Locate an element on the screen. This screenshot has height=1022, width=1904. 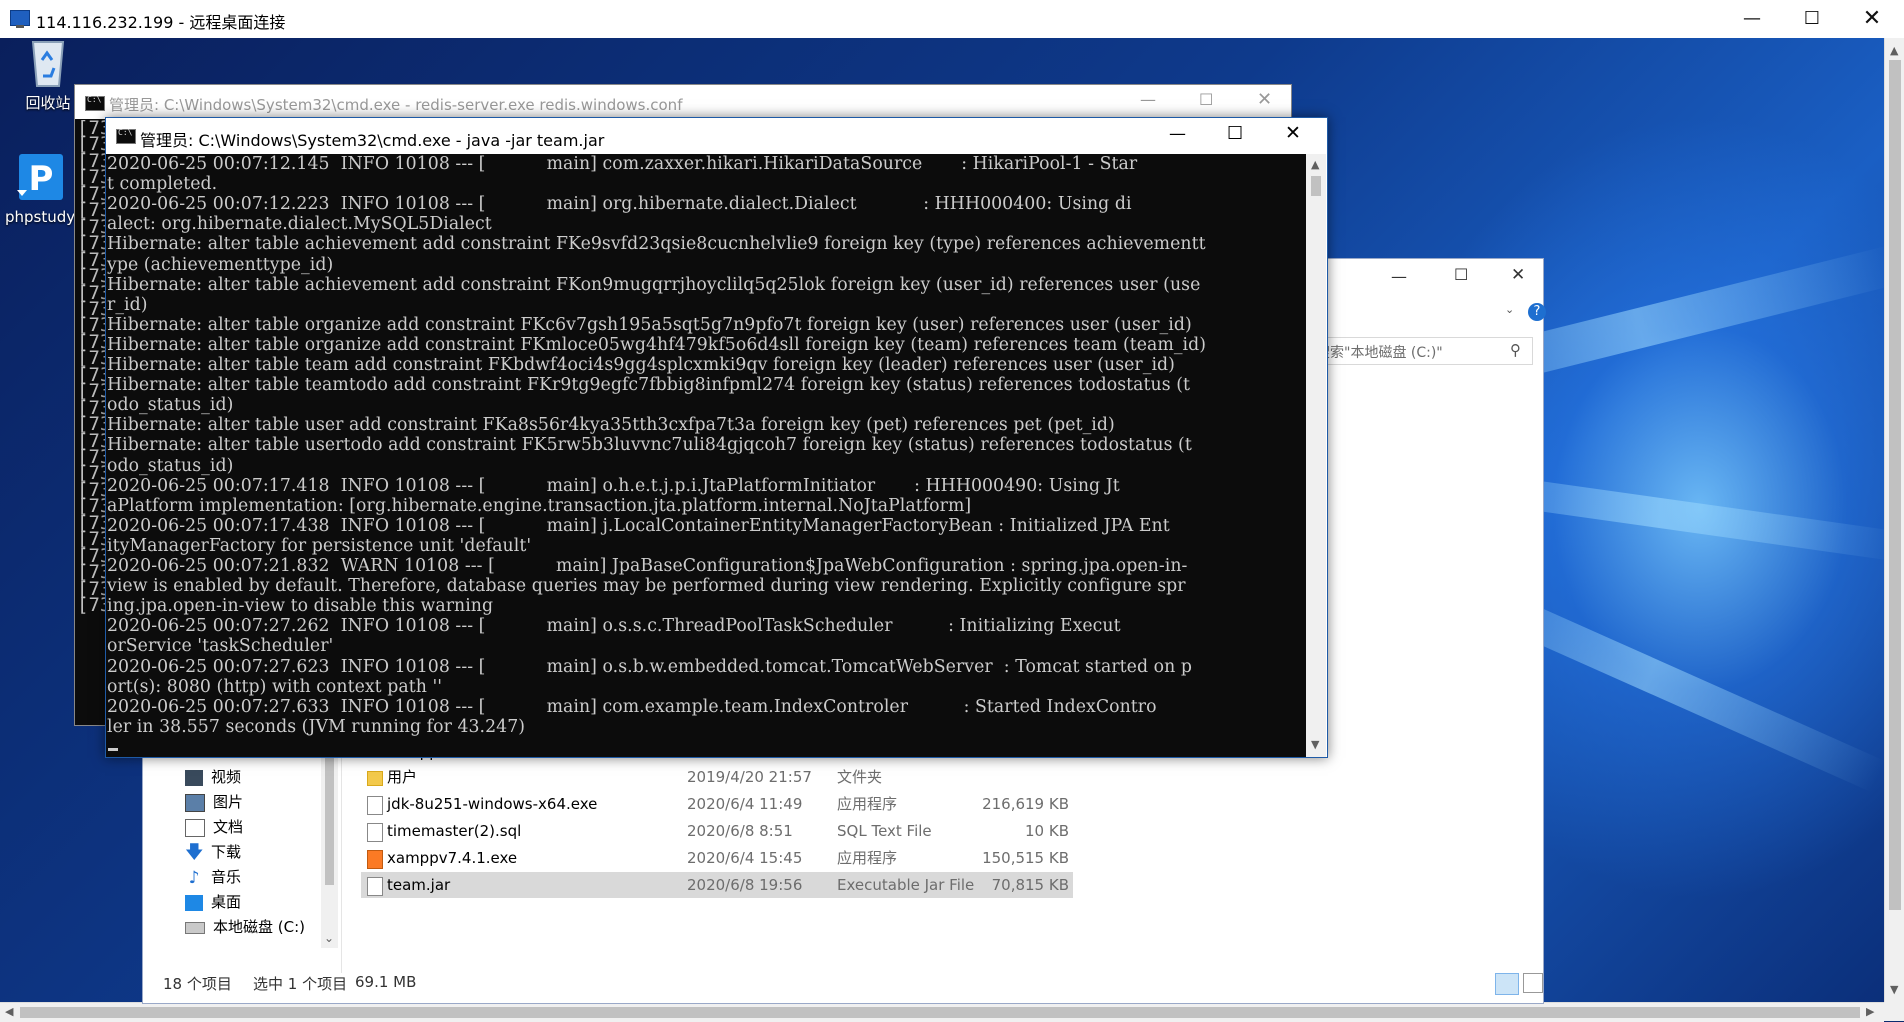
rdp-window-title: 114.116.232.199 - 远程桌面连接 is located at coordinates (161, 22).